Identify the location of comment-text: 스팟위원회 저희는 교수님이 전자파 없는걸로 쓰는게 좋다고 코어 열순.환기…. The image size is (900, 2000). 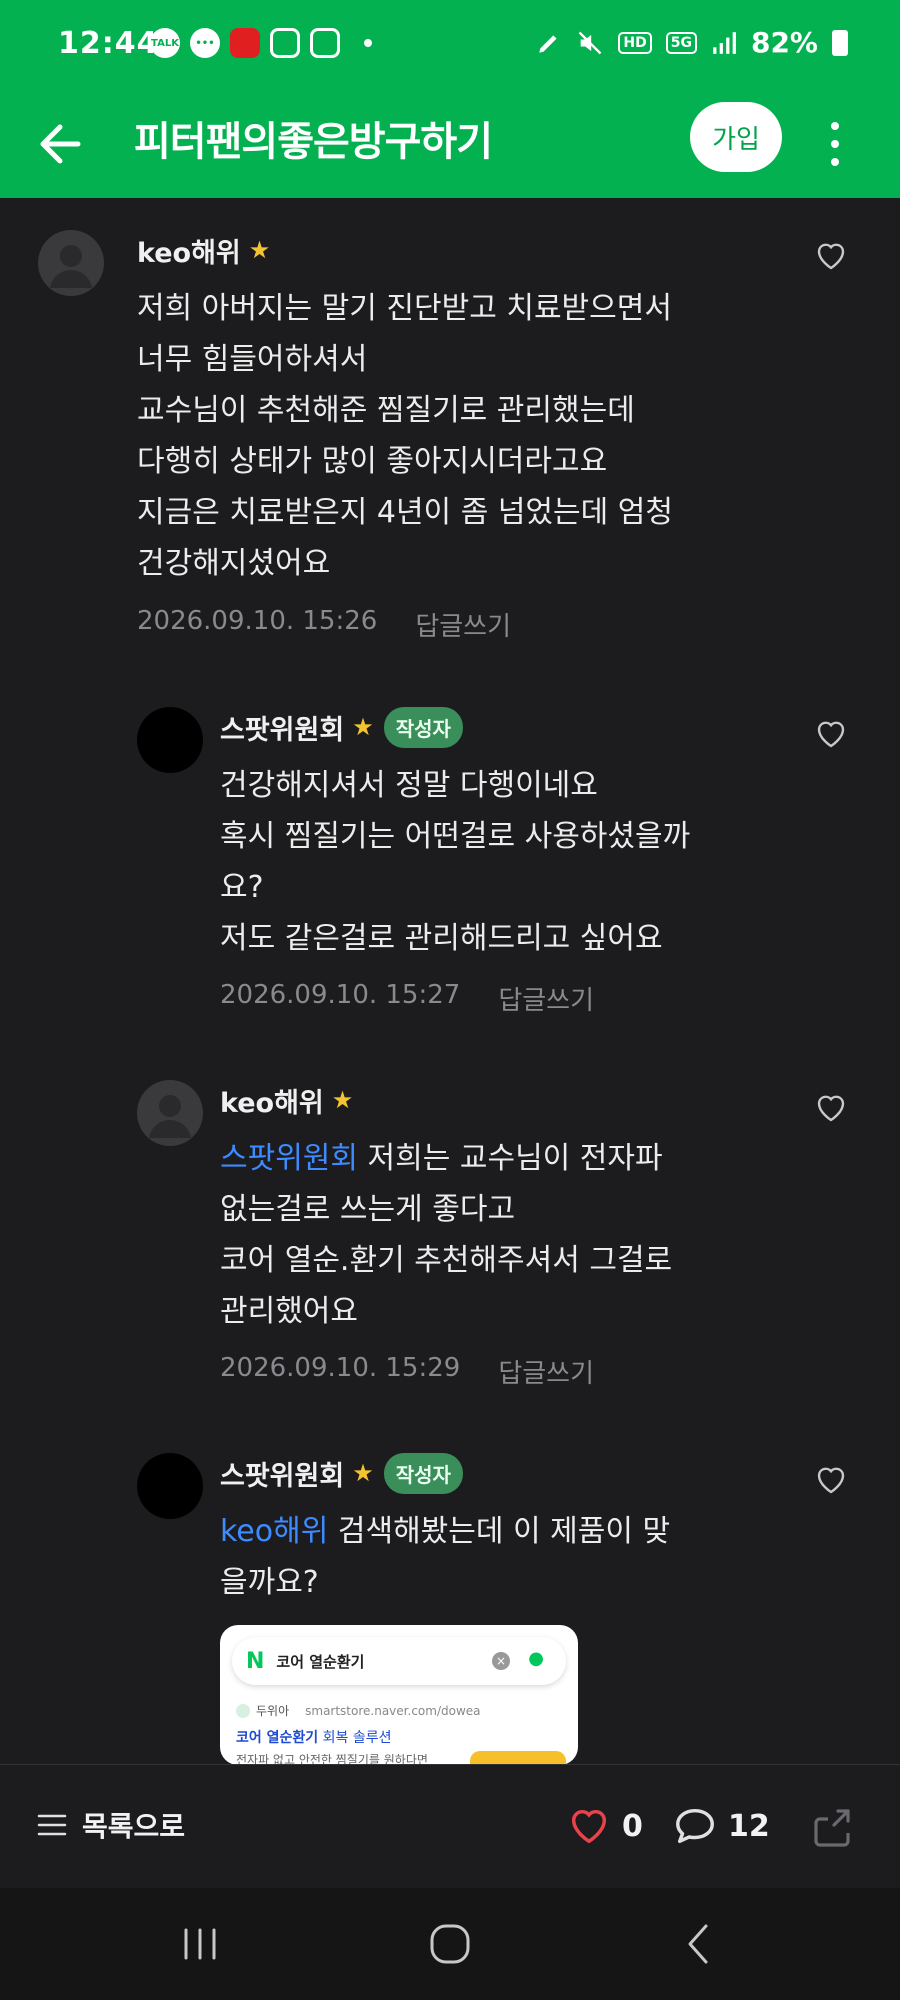
(446, 1235).